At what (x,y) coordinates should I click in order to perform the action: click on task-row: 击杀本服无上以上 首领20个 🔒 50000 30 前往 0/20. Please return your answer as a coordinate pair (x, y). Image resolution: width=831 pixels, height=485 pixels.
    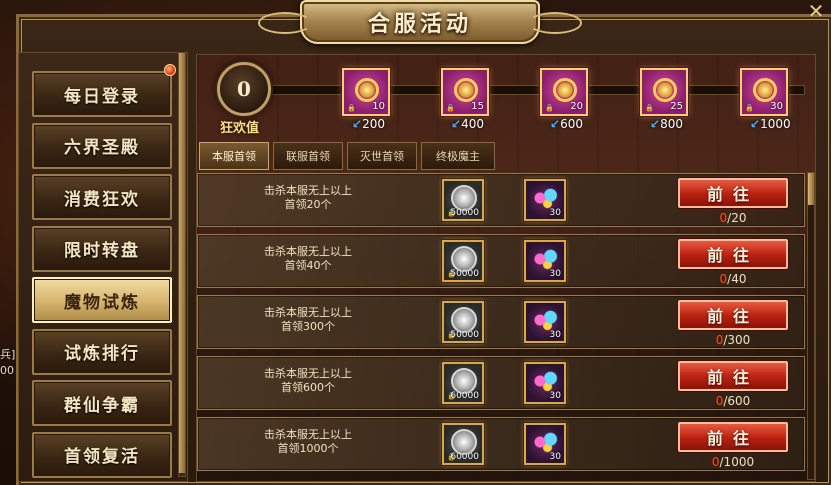
    Looking at the image, I should click on (501, 200).